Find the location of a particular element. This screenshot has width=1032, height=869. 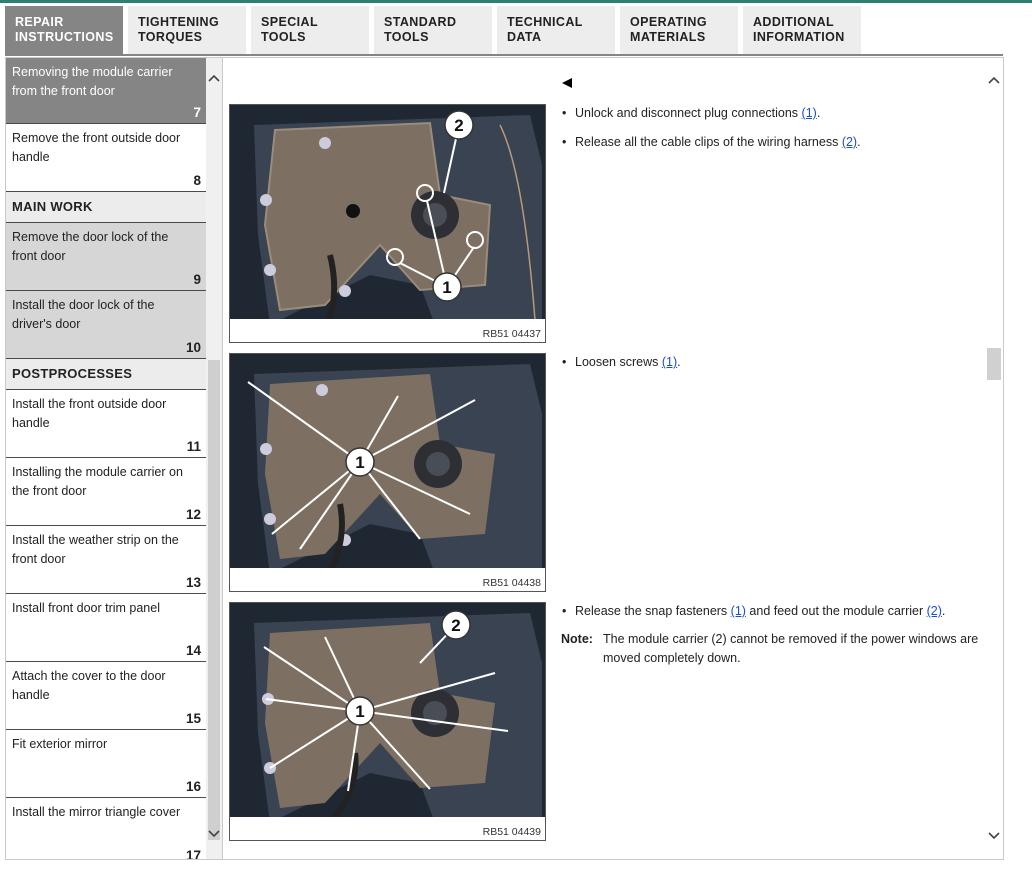

tab-label-line1: ADDITIONAL is located at coordinates (794, 22).